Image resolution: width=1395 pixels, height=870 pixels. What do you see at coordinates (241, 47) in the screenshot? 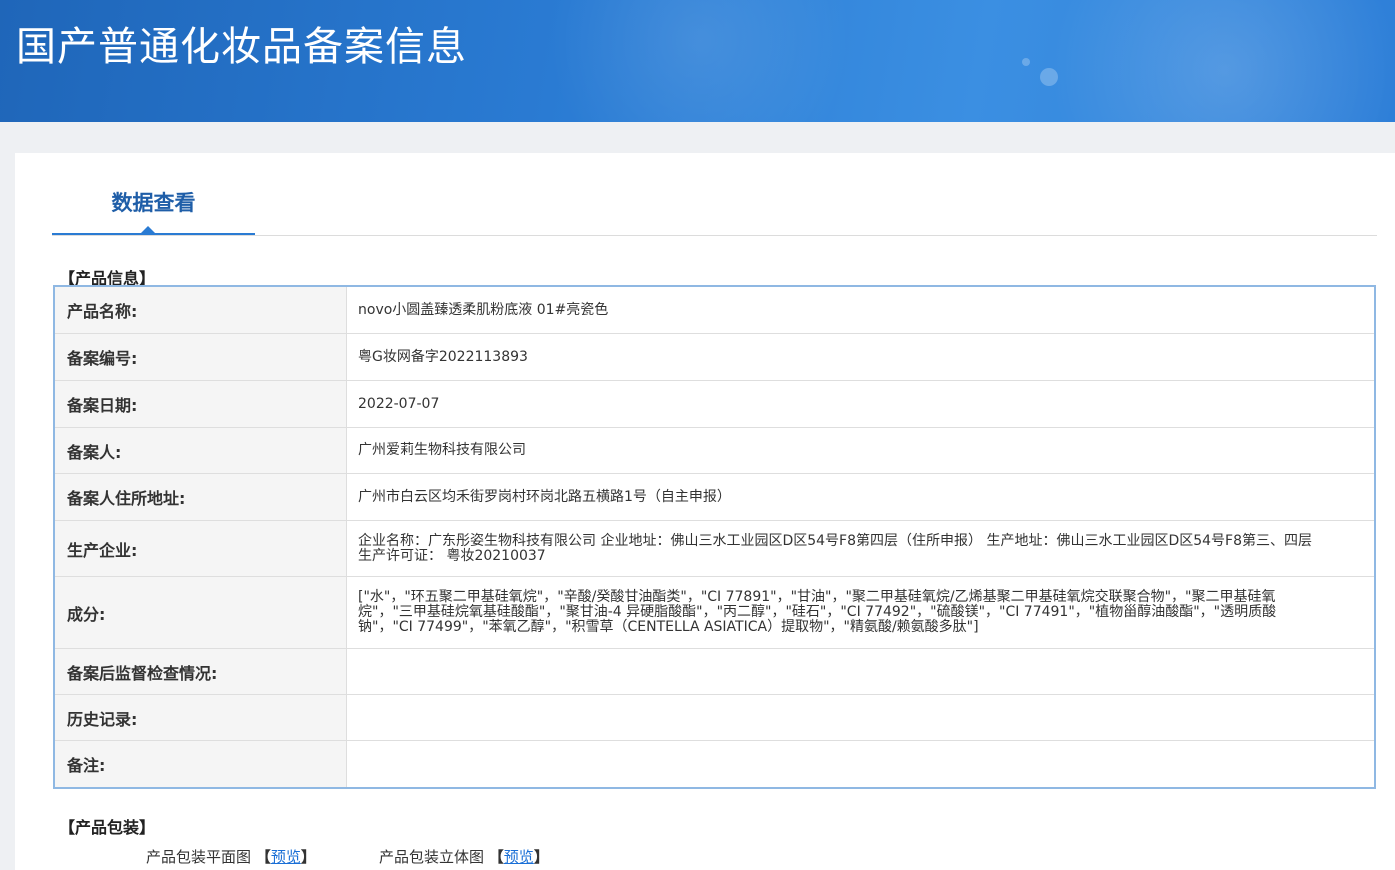
I see `page-title: 国产普通化妆品备案信息` at bounding box center [241, 47].